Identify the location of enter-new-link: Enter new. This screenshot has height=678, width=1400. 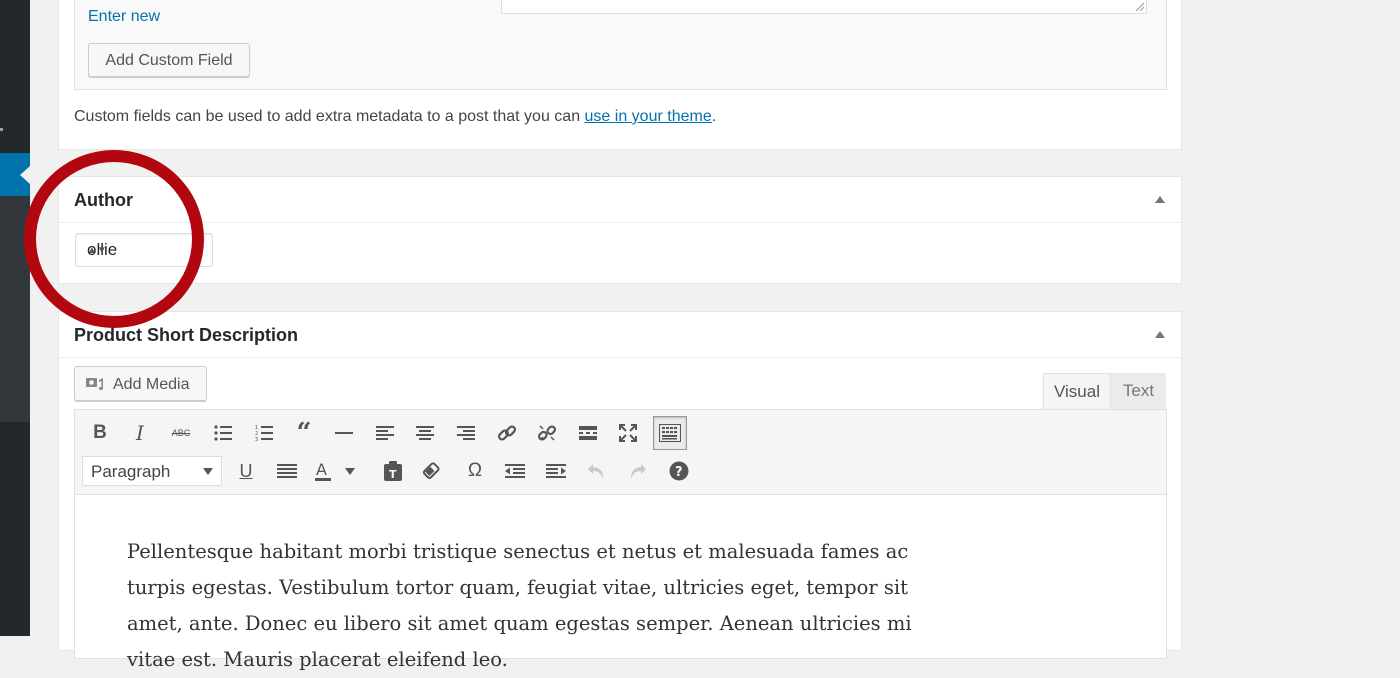
(124, 17).